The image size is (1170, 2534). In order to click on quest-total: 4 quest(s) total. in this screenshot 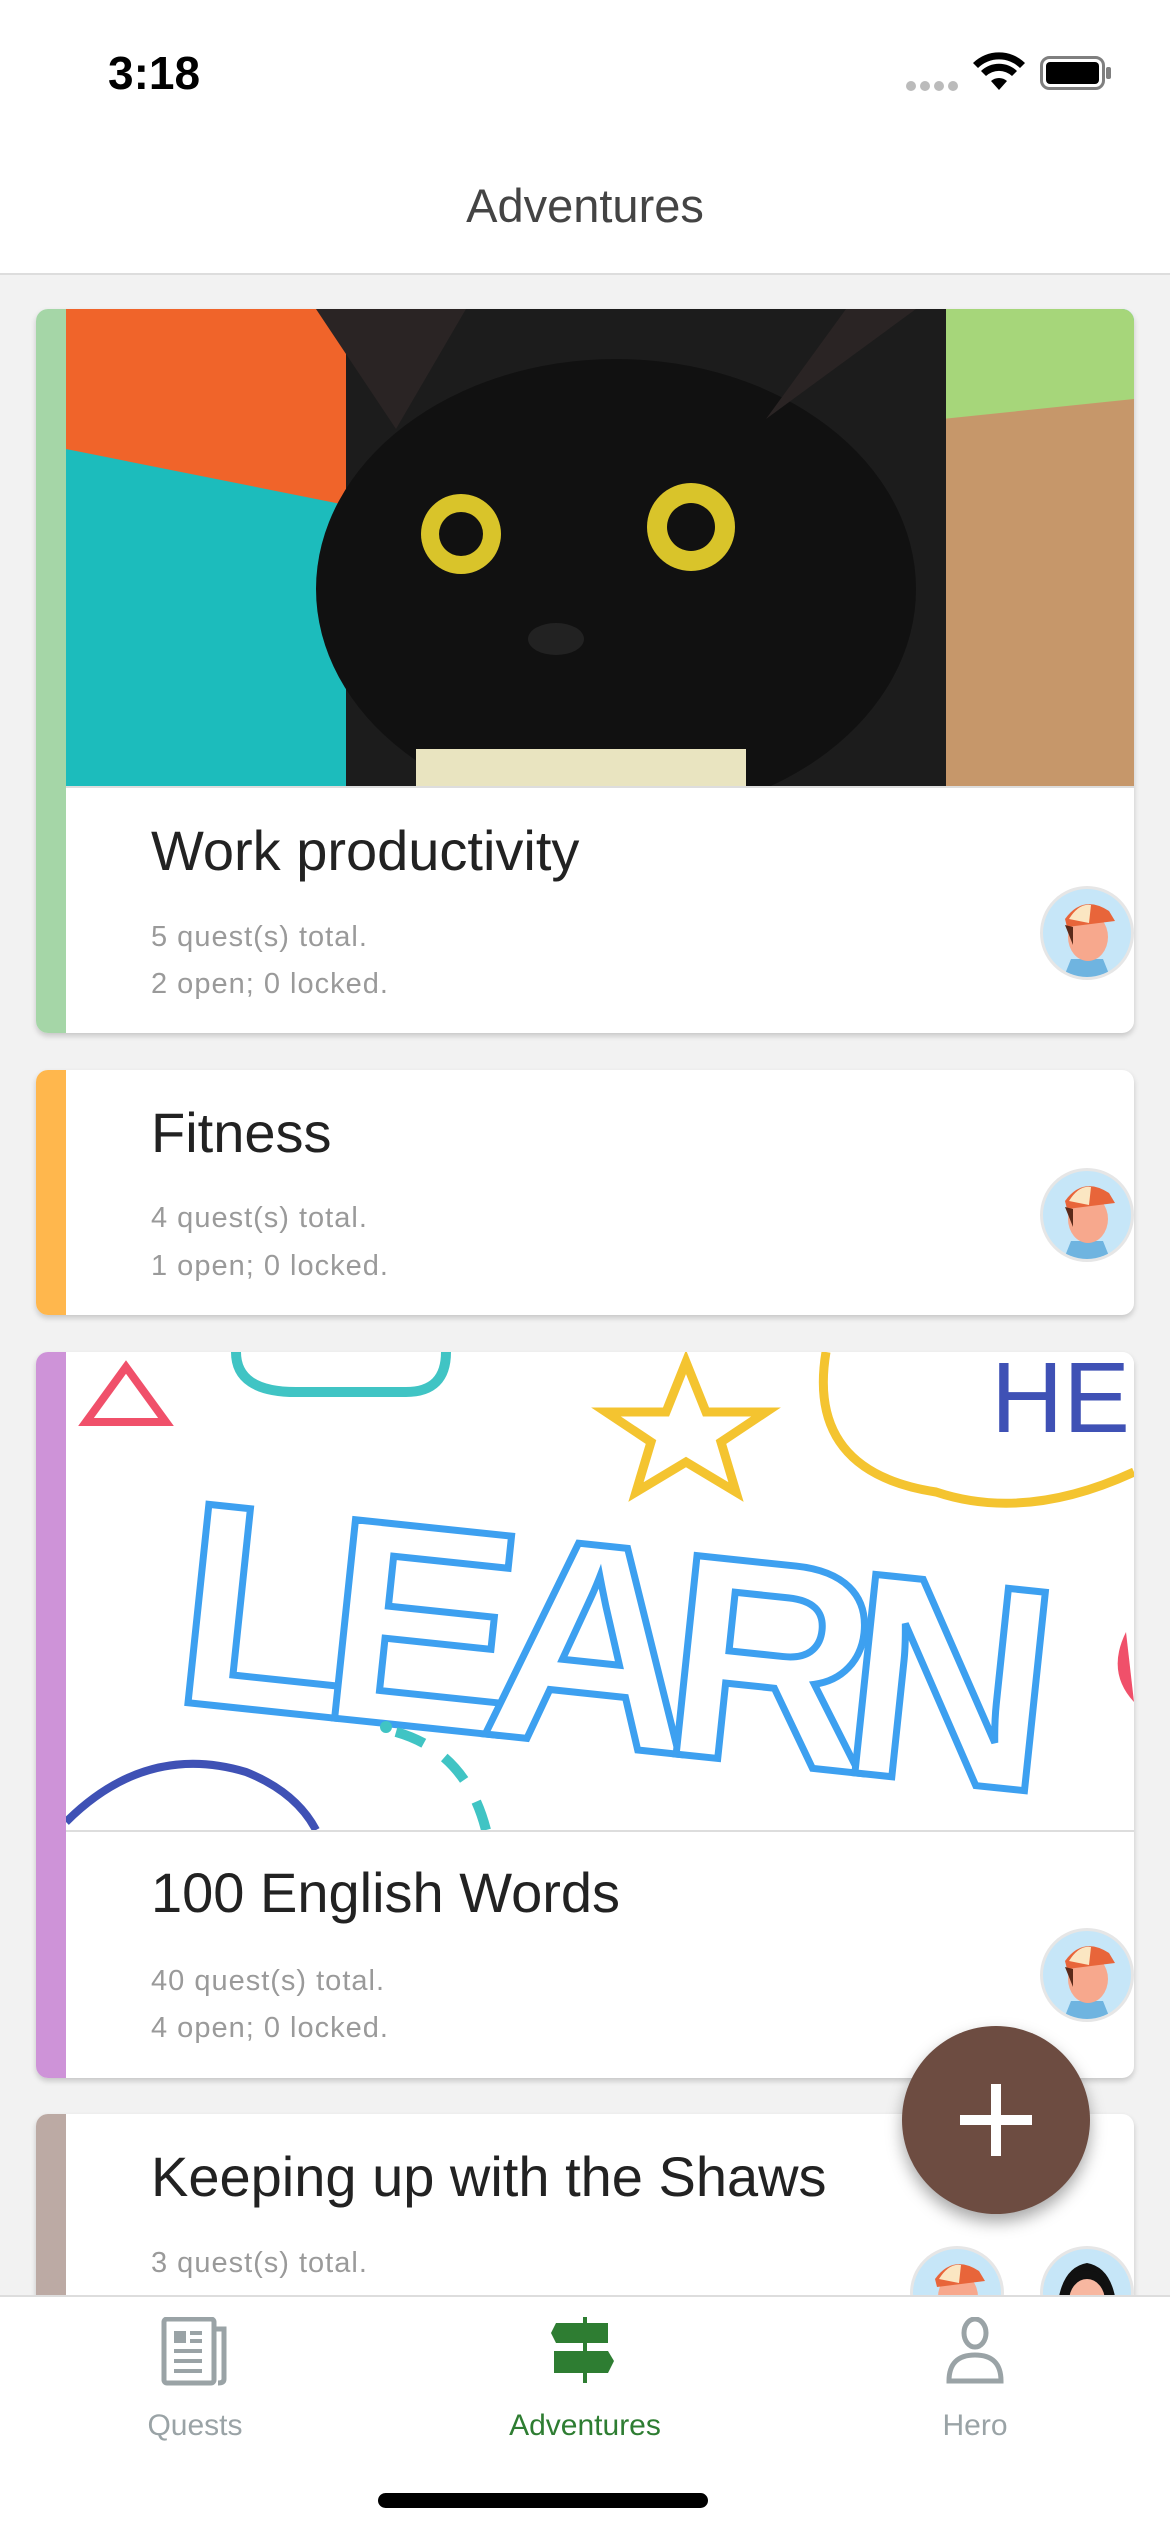, I will do `click(259, 1218)`.